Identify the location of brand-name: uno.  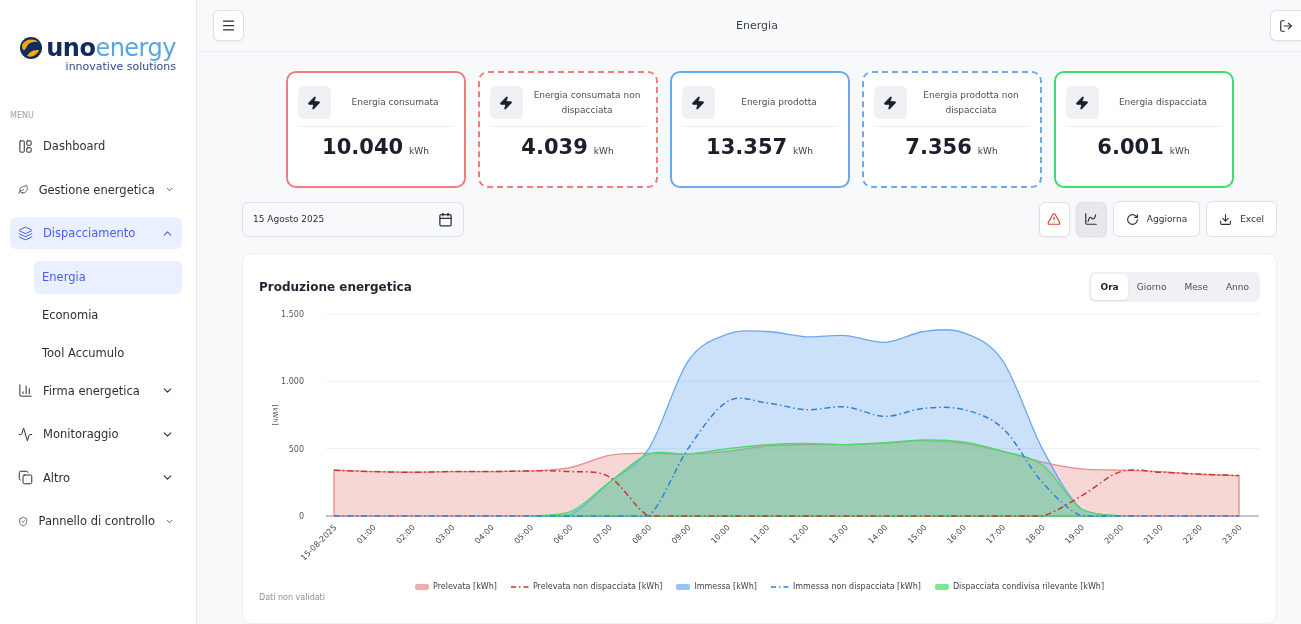
(71, 48).